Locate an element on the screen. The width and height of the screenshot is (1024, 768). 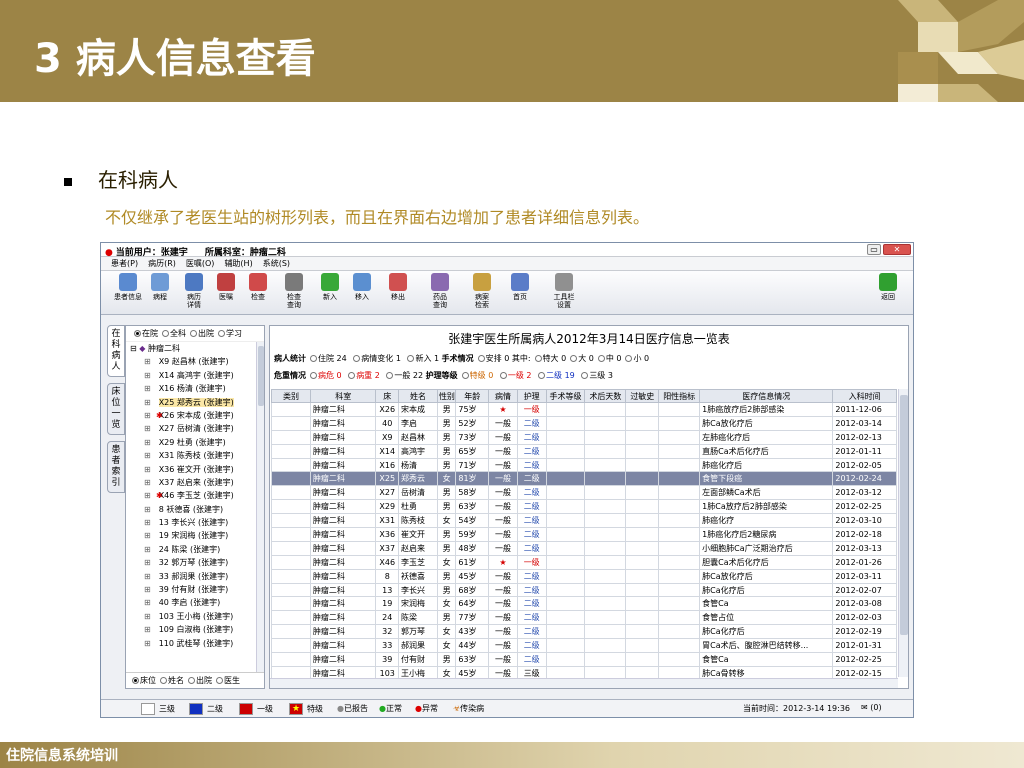
table-row: 肿瘤二科 X14 高鸿宇男 65岁 一般 二级 直肠Ca术后化疗后 2012-01-11 is located at coordinates (584, 451).